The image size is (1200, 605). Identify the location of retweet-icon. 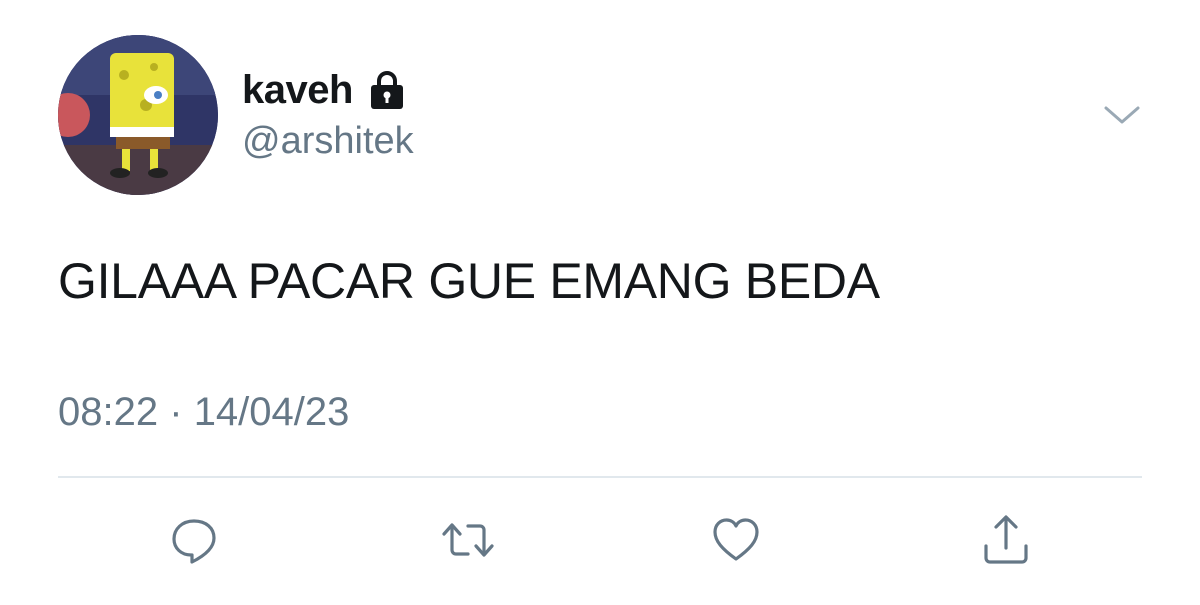
(468, 540).